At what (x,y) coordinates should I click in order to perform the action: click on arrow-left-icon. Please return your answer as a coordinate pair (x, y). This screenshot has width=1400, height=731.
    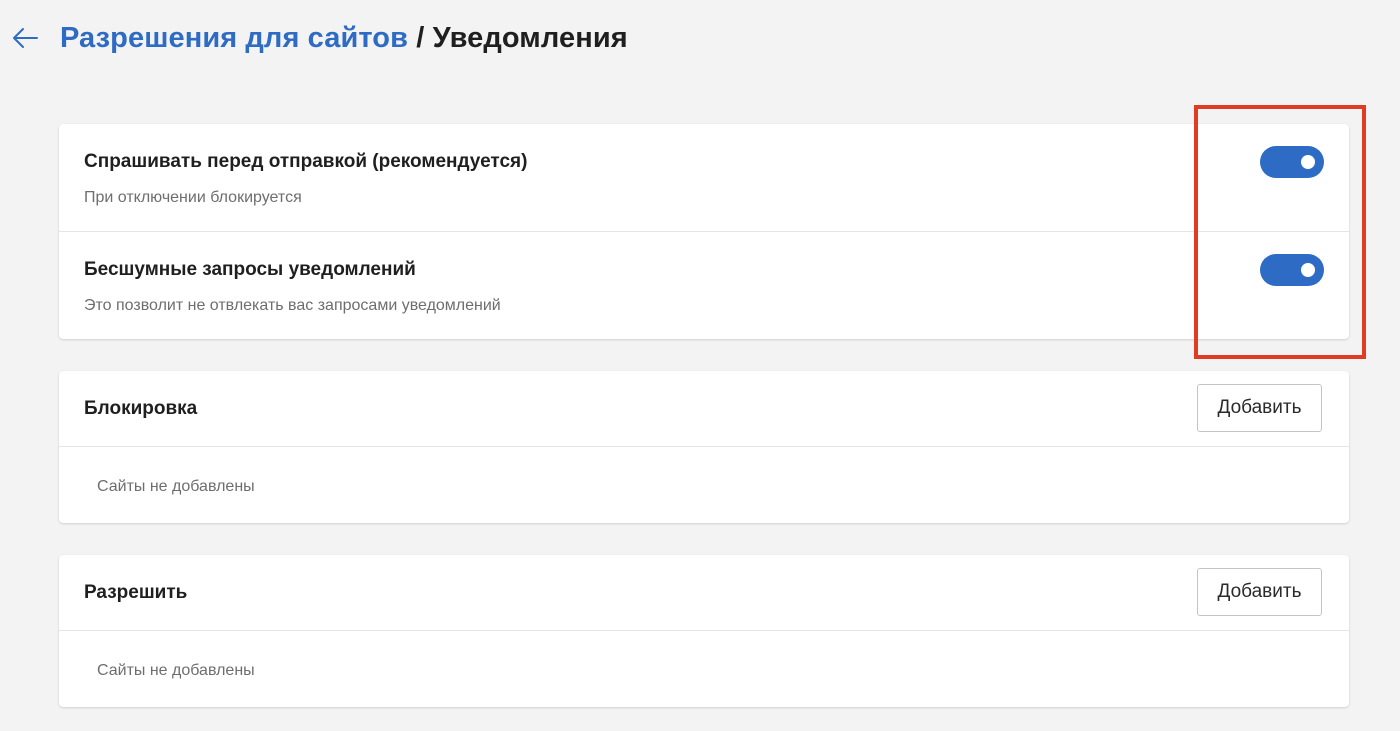
    Looking at the image, I should click on (25, 38).